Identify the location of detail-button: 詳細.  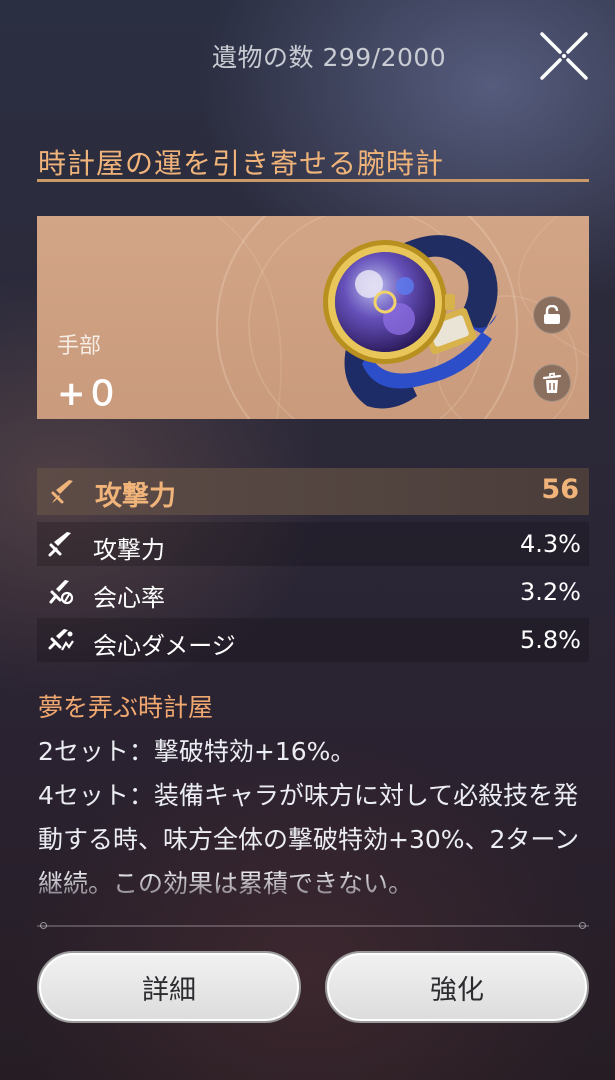
(169, 987).